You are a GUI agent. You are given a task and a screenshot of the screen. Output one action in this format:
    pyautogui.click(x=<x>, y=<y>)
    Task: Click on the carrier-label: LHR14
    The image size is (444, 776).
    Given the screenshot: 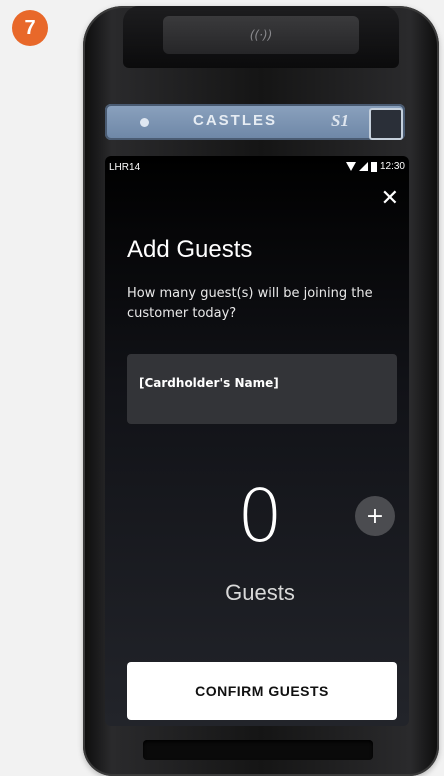 What is the action you would take?
    pyautogui.click(x=125, y=167)
    